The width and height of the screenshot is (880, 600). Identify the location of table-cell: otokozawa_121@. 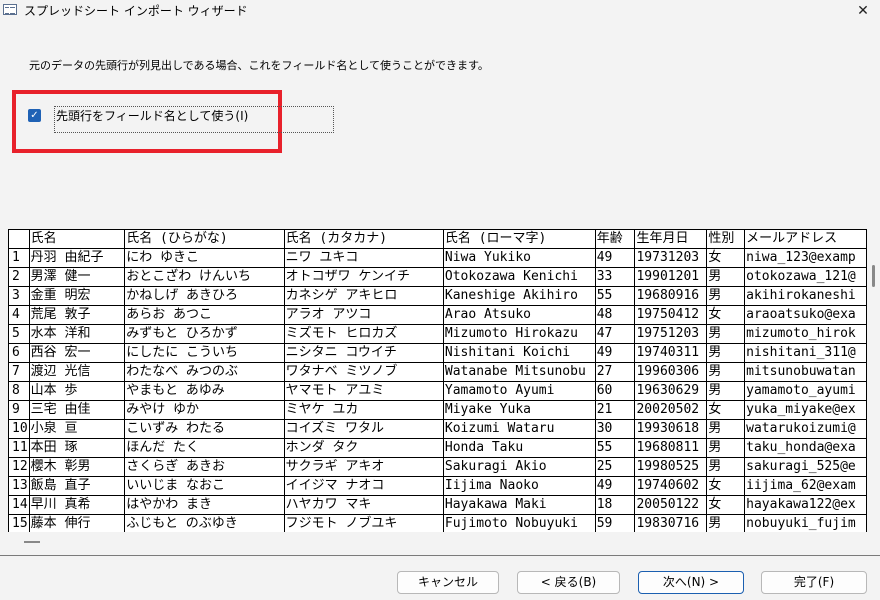
(805, 277).